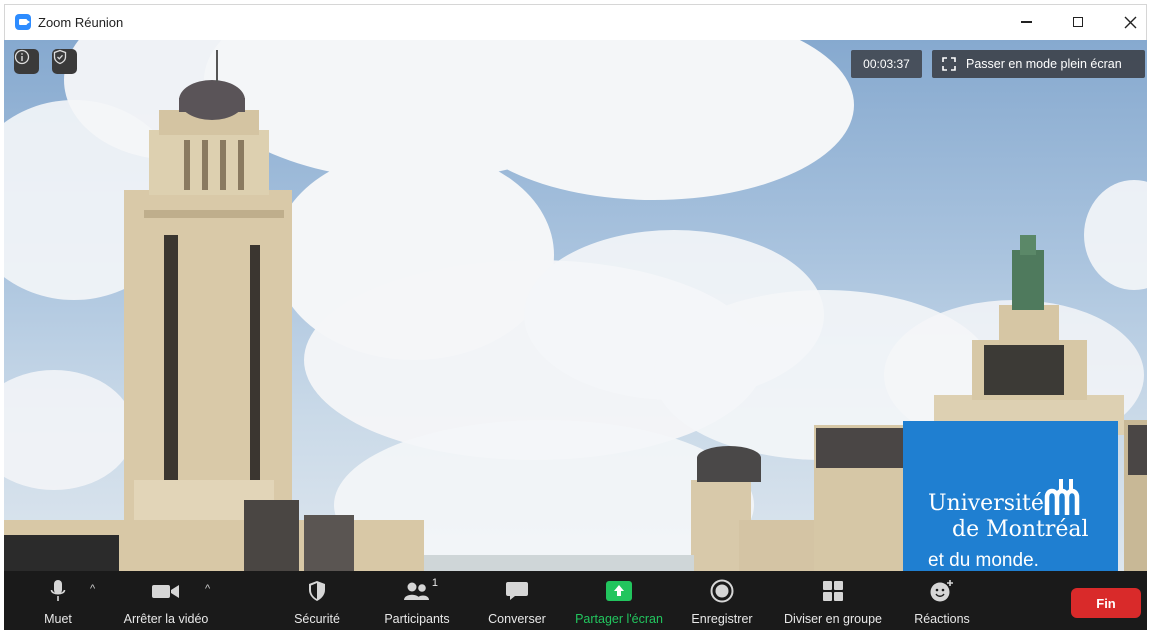  I want to click on zoom-app-icon, so click(23, 22).